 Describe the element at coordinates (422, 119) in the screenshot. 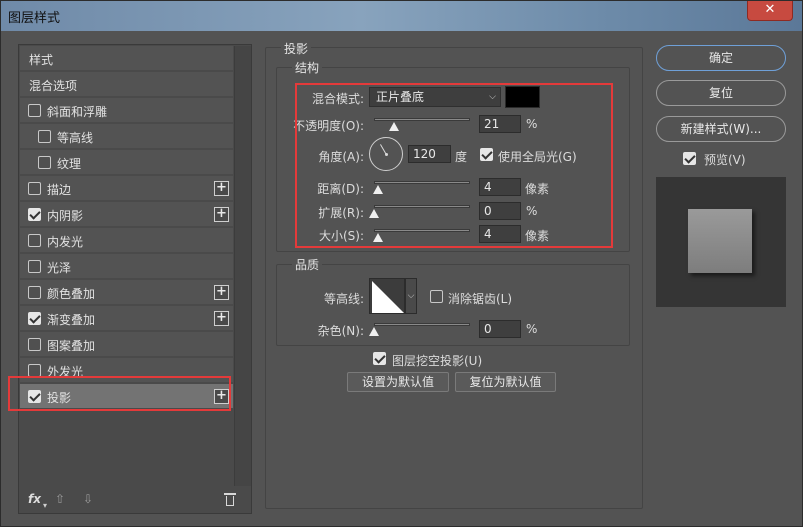

I see `opacity-slider-track` at that location.